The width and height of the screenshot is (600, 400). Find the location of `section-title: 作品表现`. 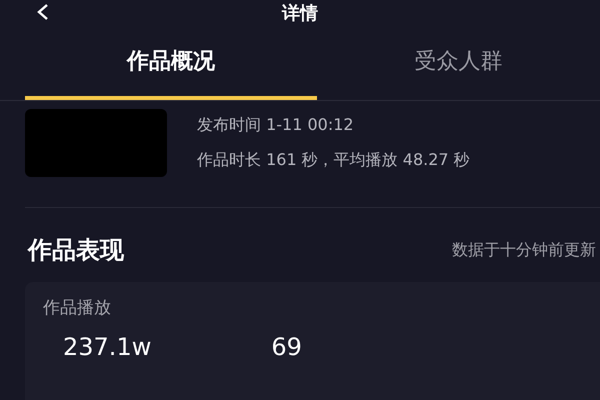

section-title: 作品表现 is located at coordinates (76, 250).